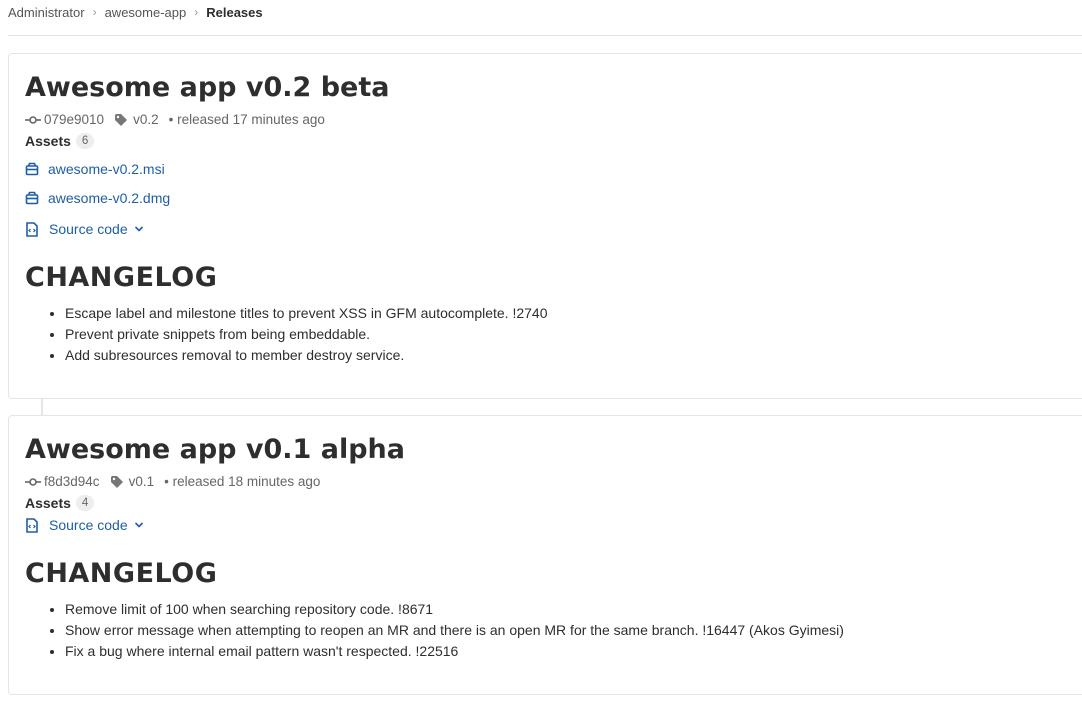 The image size is (1082, 704). What do you see at coordinates (146, 12) in the screenshot?
I see `breadcrumb-item-awesome-app: awesome-app` at bounding box center [146, 12].